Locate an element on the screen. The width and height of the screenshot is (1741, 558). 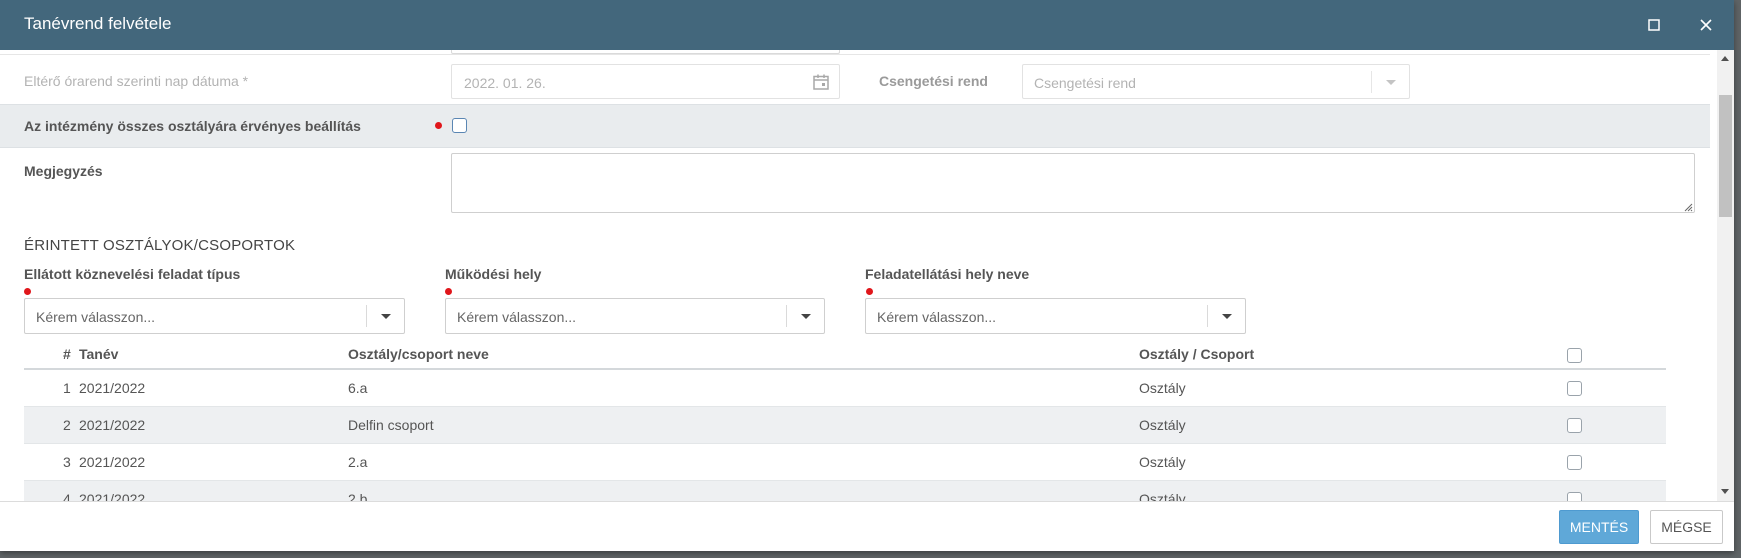
row-name: 6.a is located at coordinates (358, 388).